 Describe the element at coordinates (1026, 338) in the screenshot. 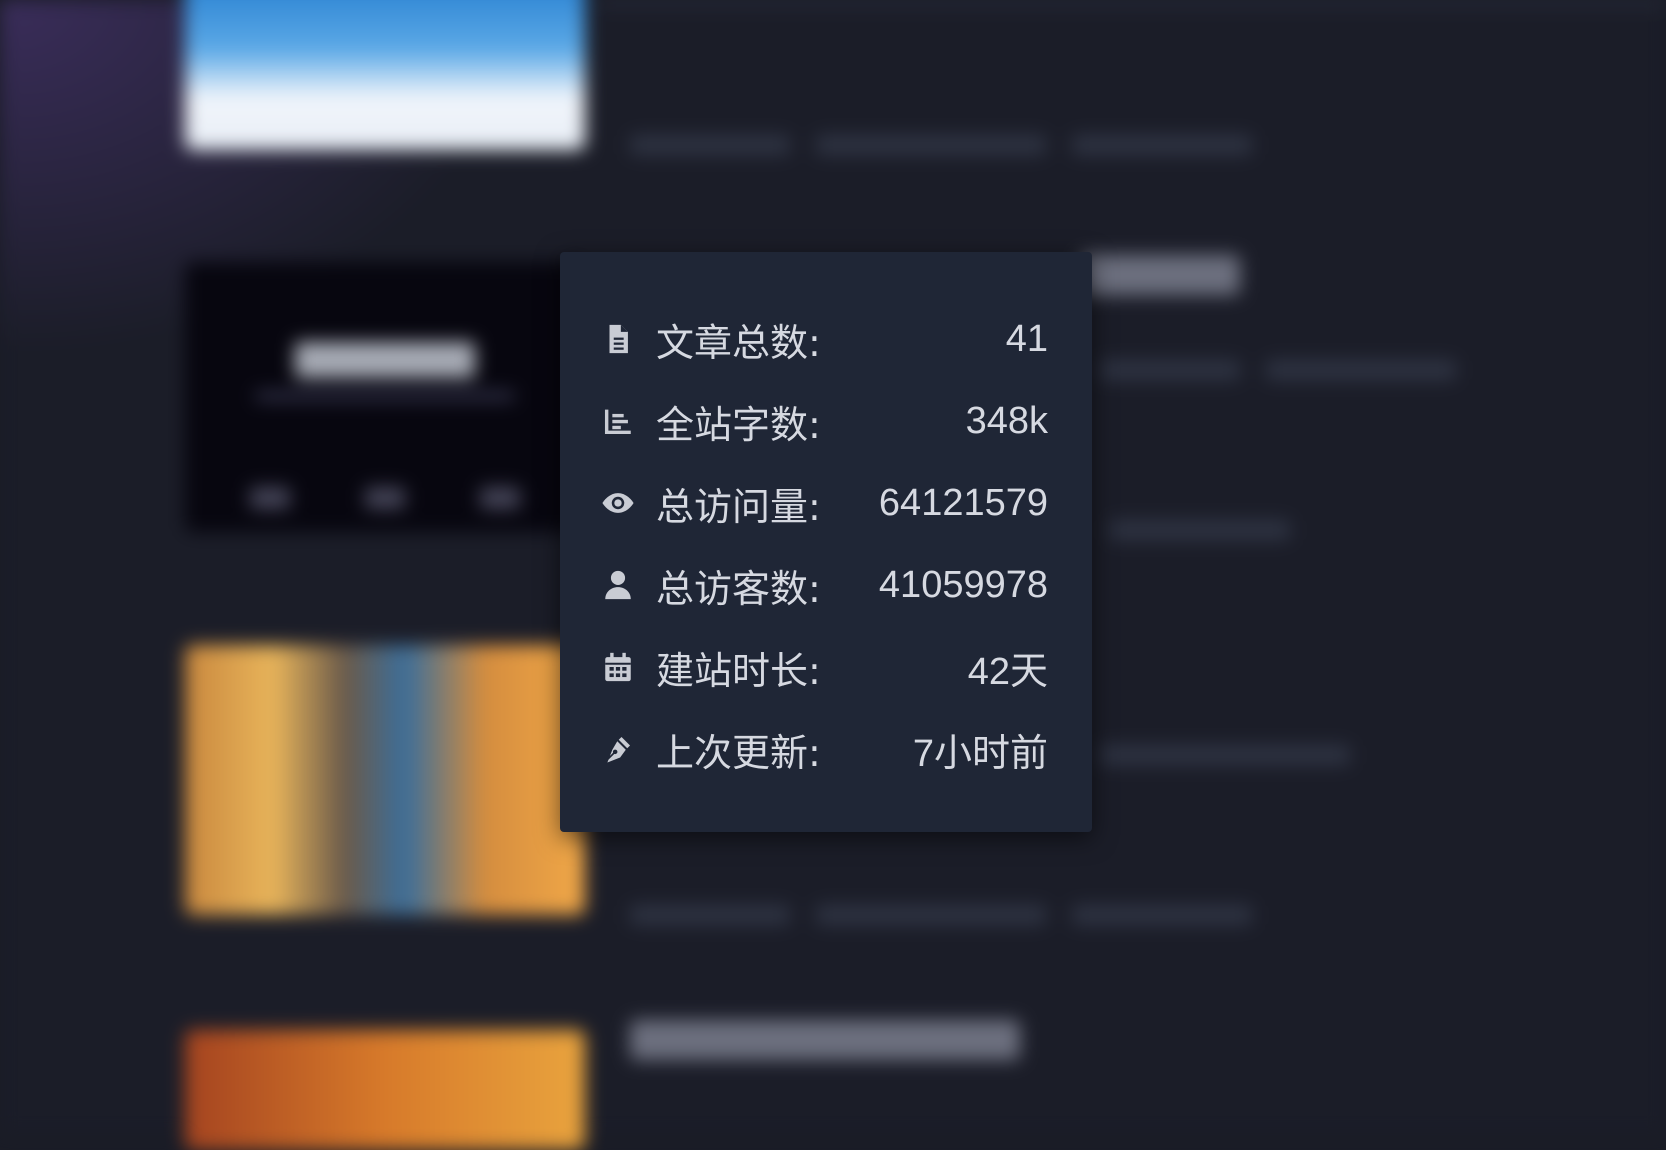

I see `stat-value: 41` at that location.